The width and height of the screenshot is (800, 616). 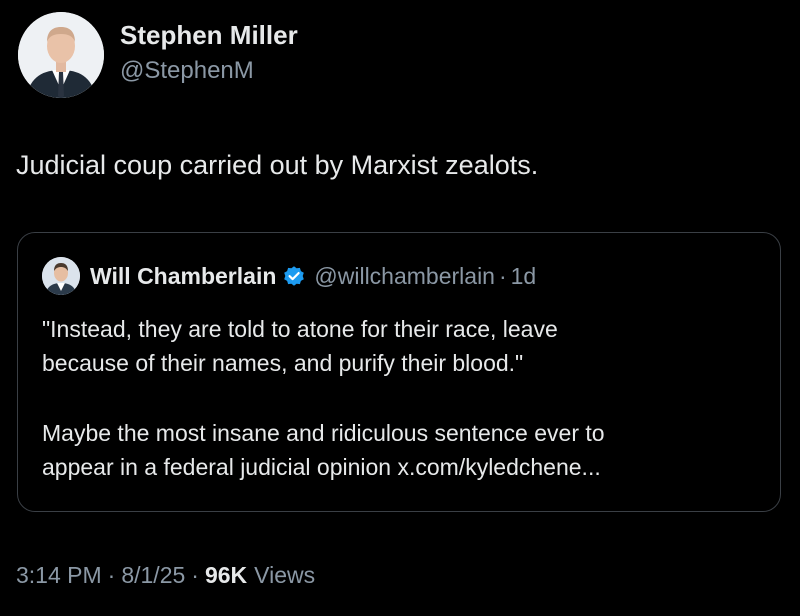 I want to click on author-name: Stephen Miller, so click(x=209, y=35).